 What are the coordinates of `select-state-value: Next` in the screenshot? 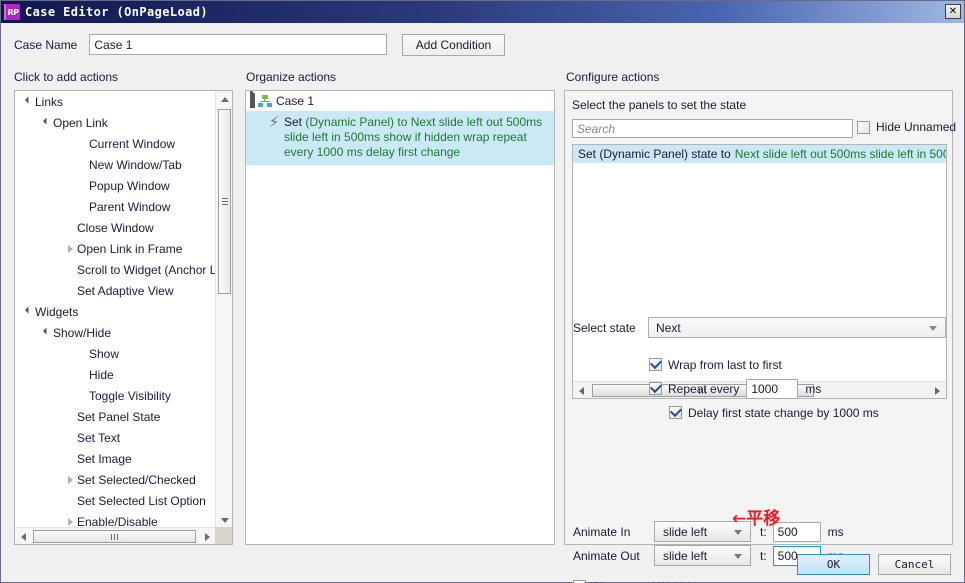 It's located at (668, 327).